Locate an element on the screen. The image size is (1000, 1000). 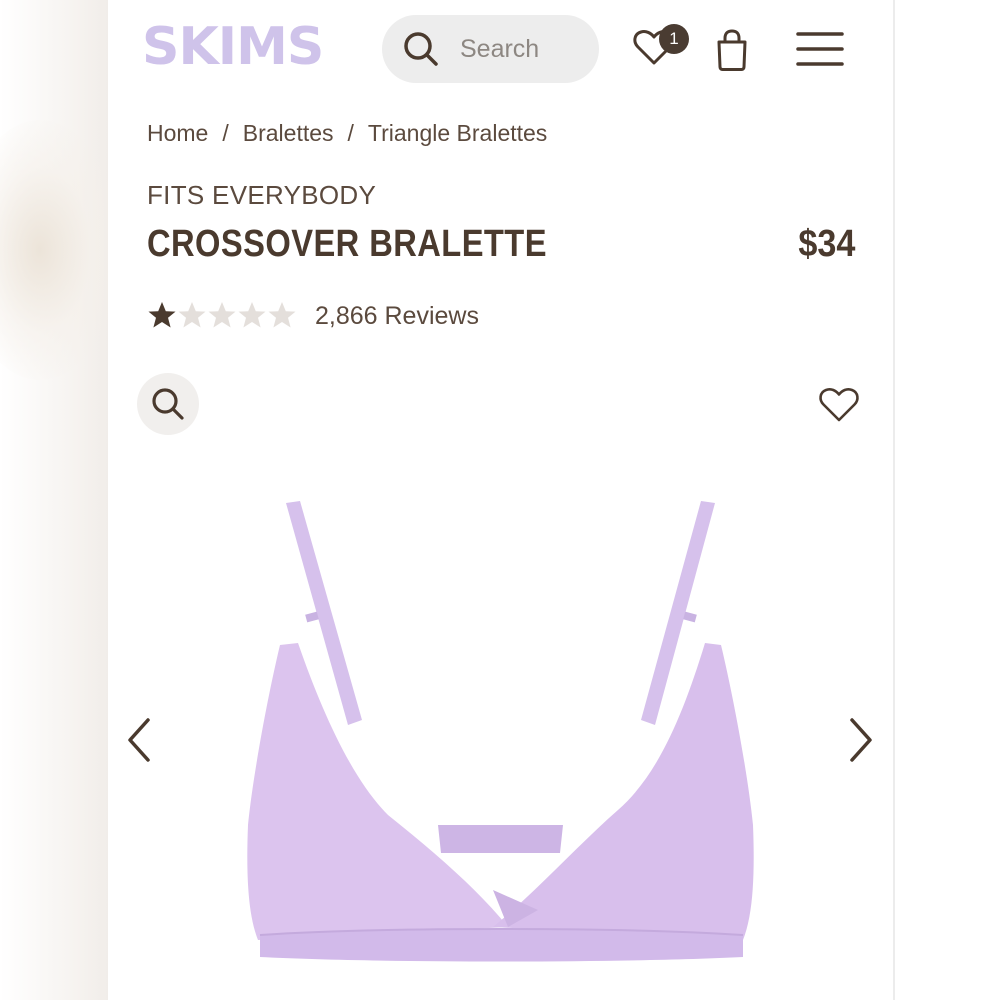
star-rating is located at coordinates (222, 315).